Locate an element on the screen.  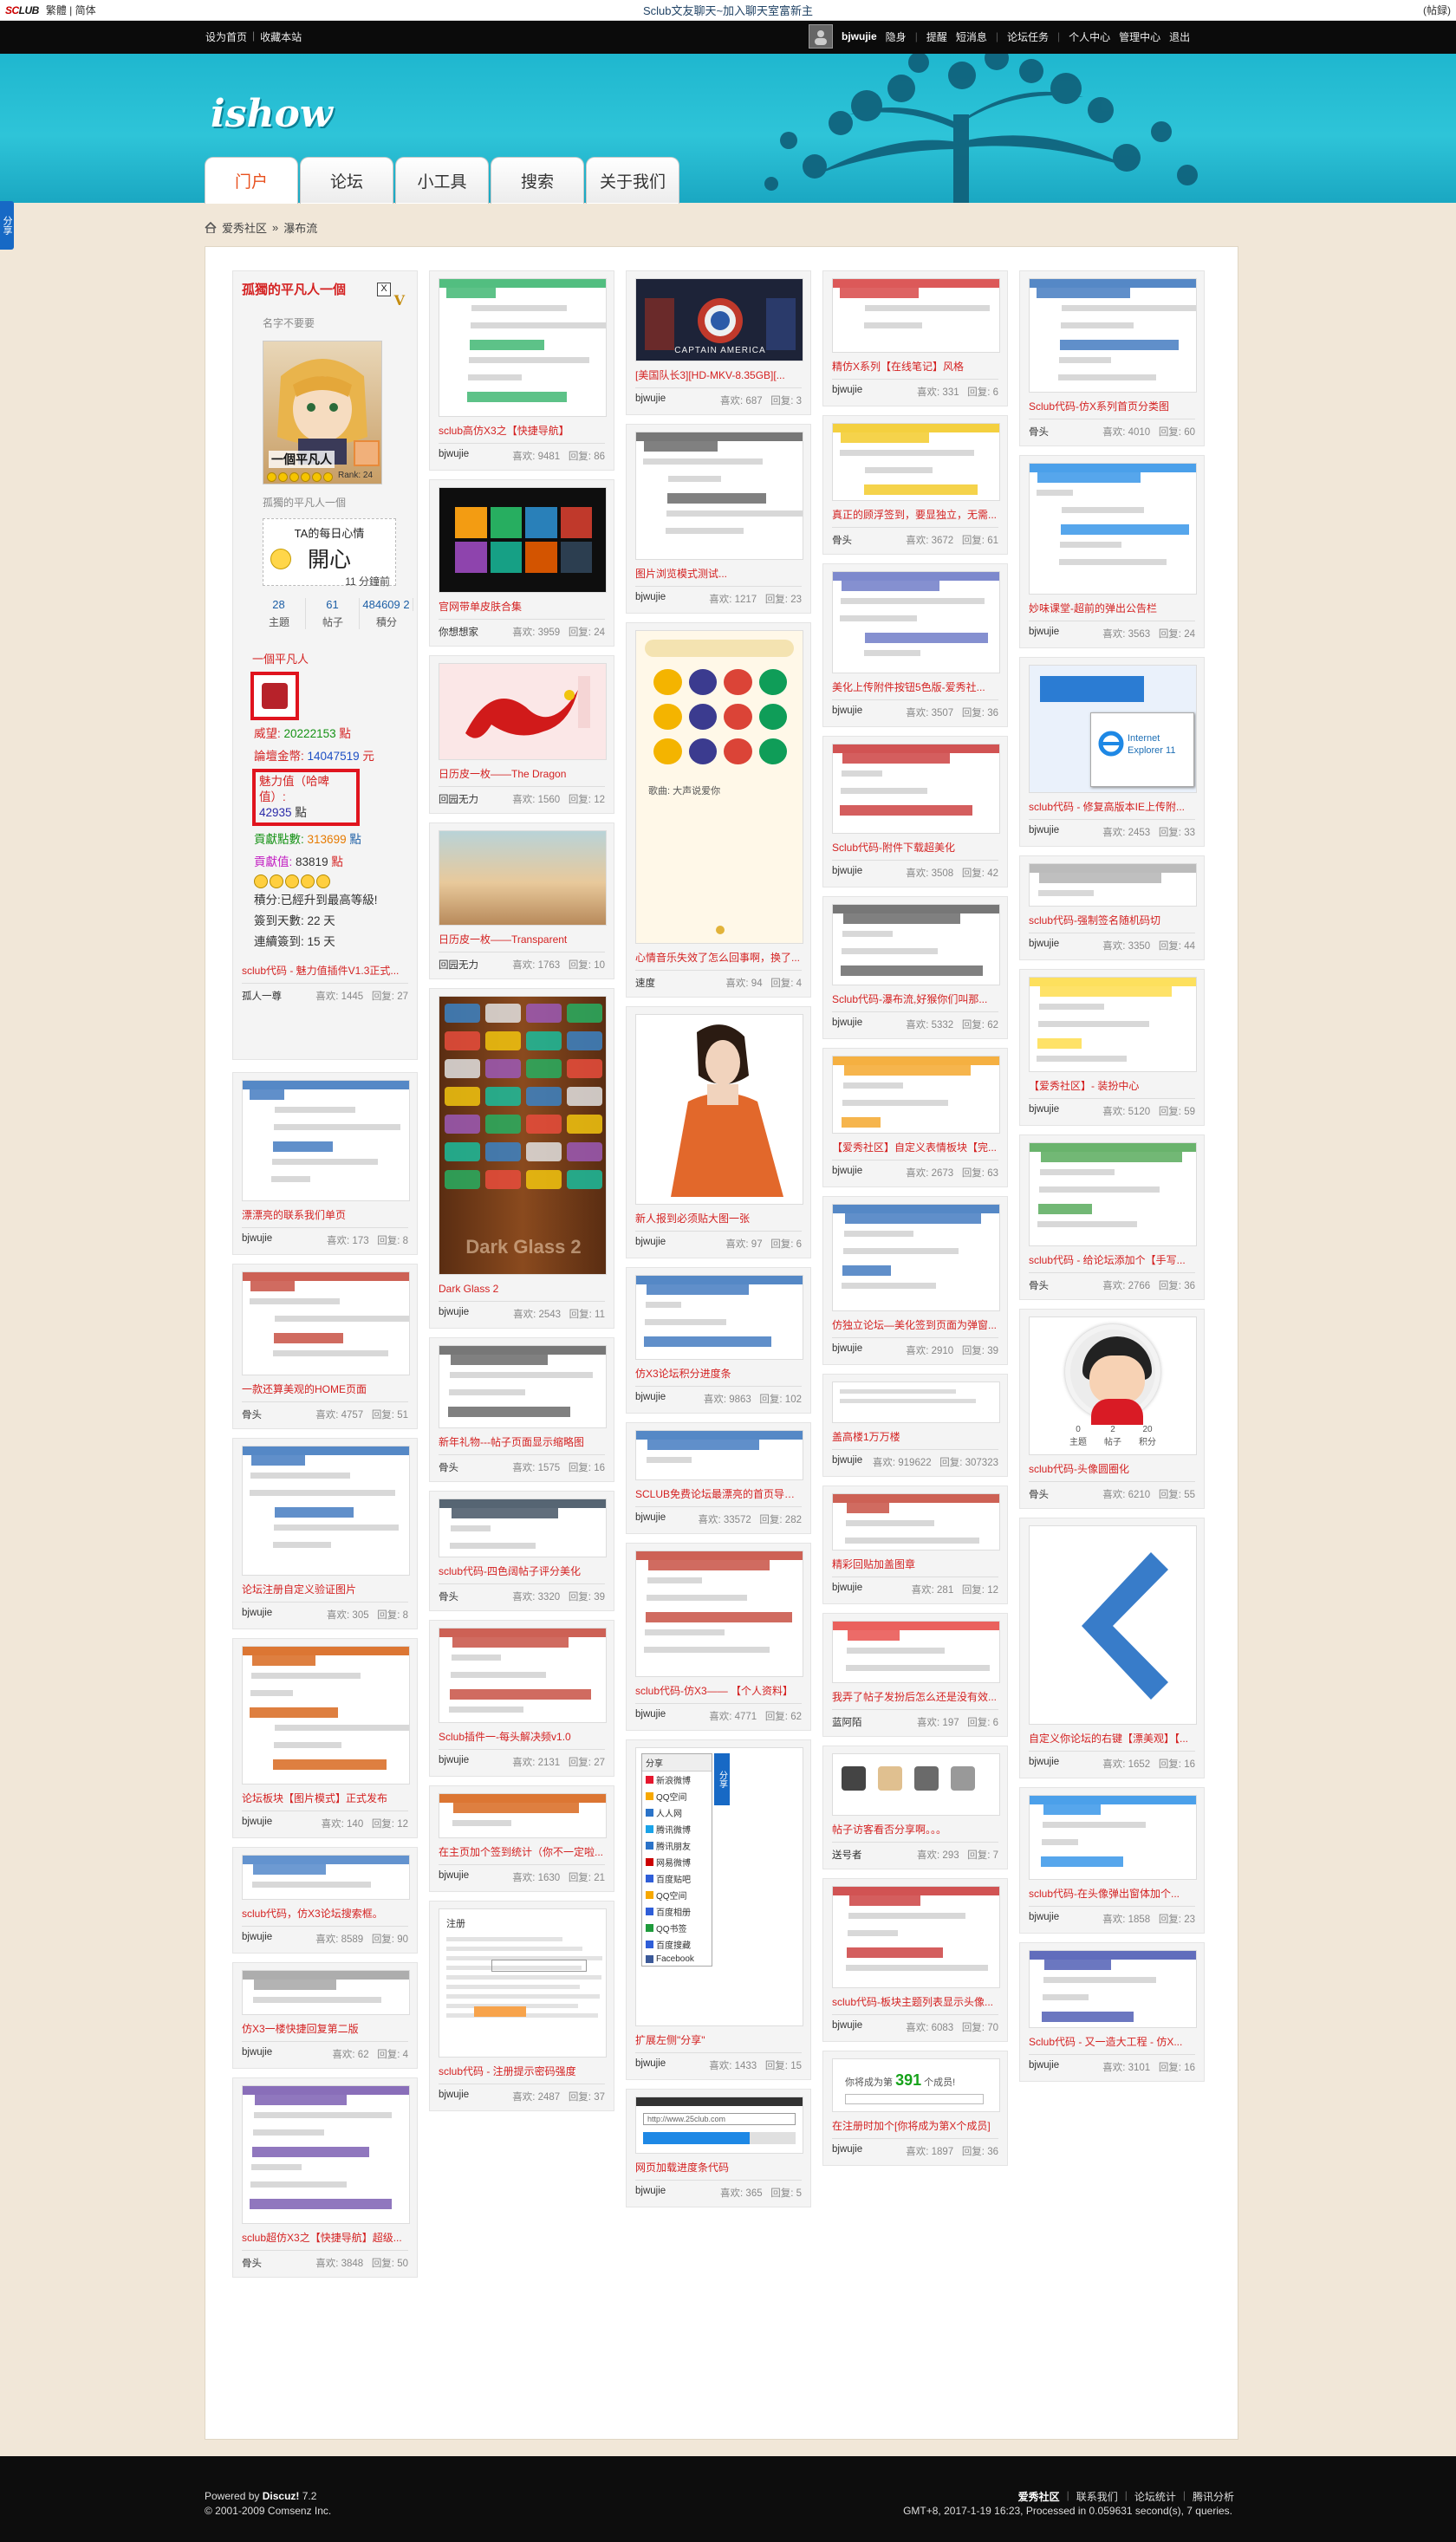
home-icon is located at coordinates (211, 228).